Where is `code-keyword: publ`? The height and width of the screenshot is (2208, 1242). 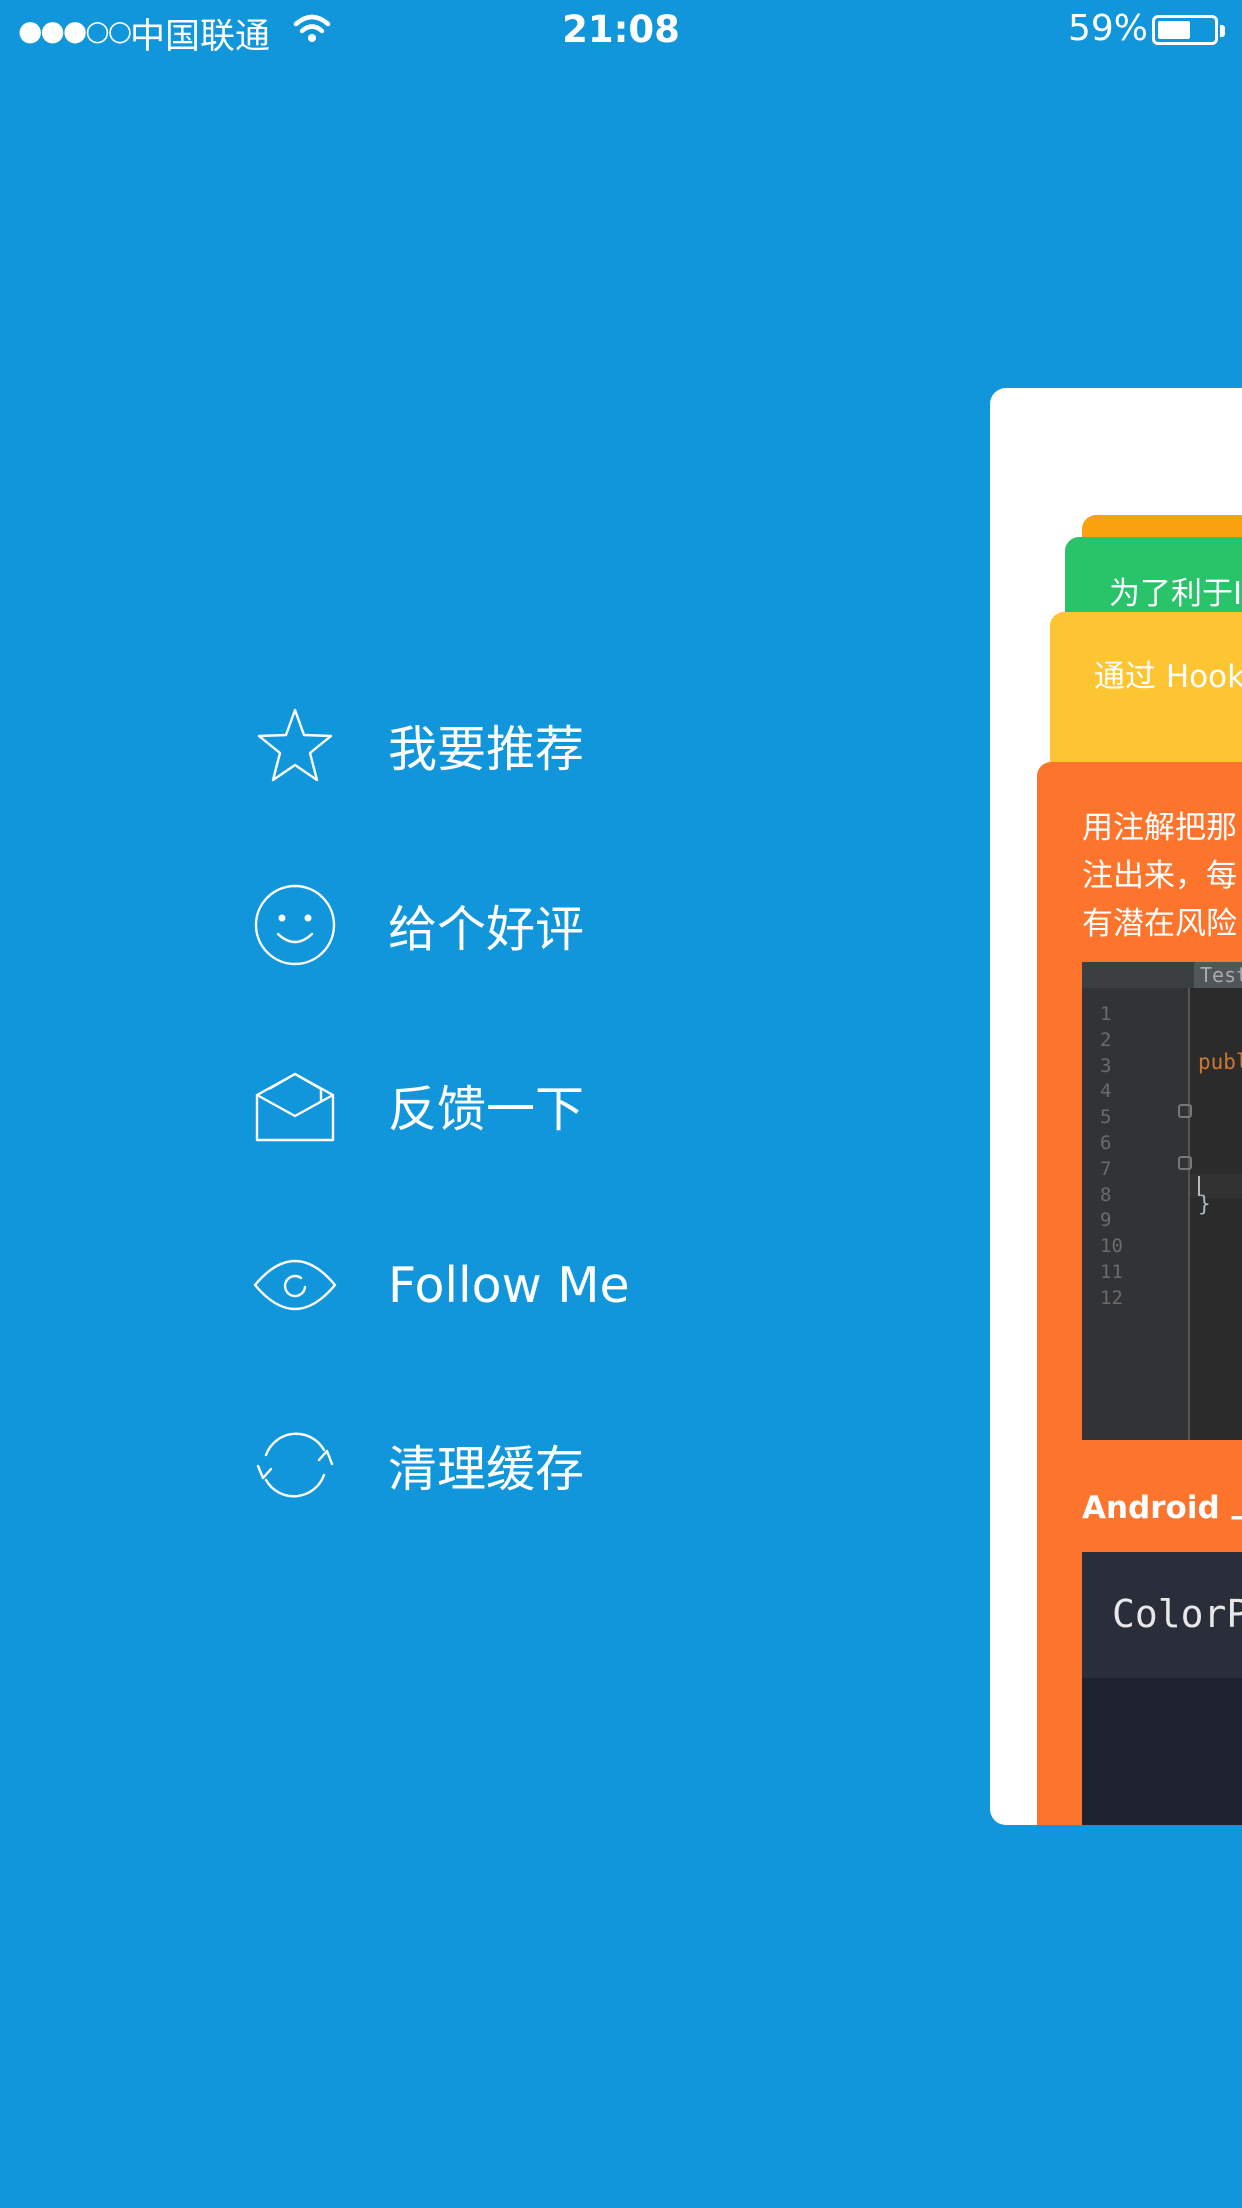
code-keyword: publ is located at coordinates (1220, 1062).